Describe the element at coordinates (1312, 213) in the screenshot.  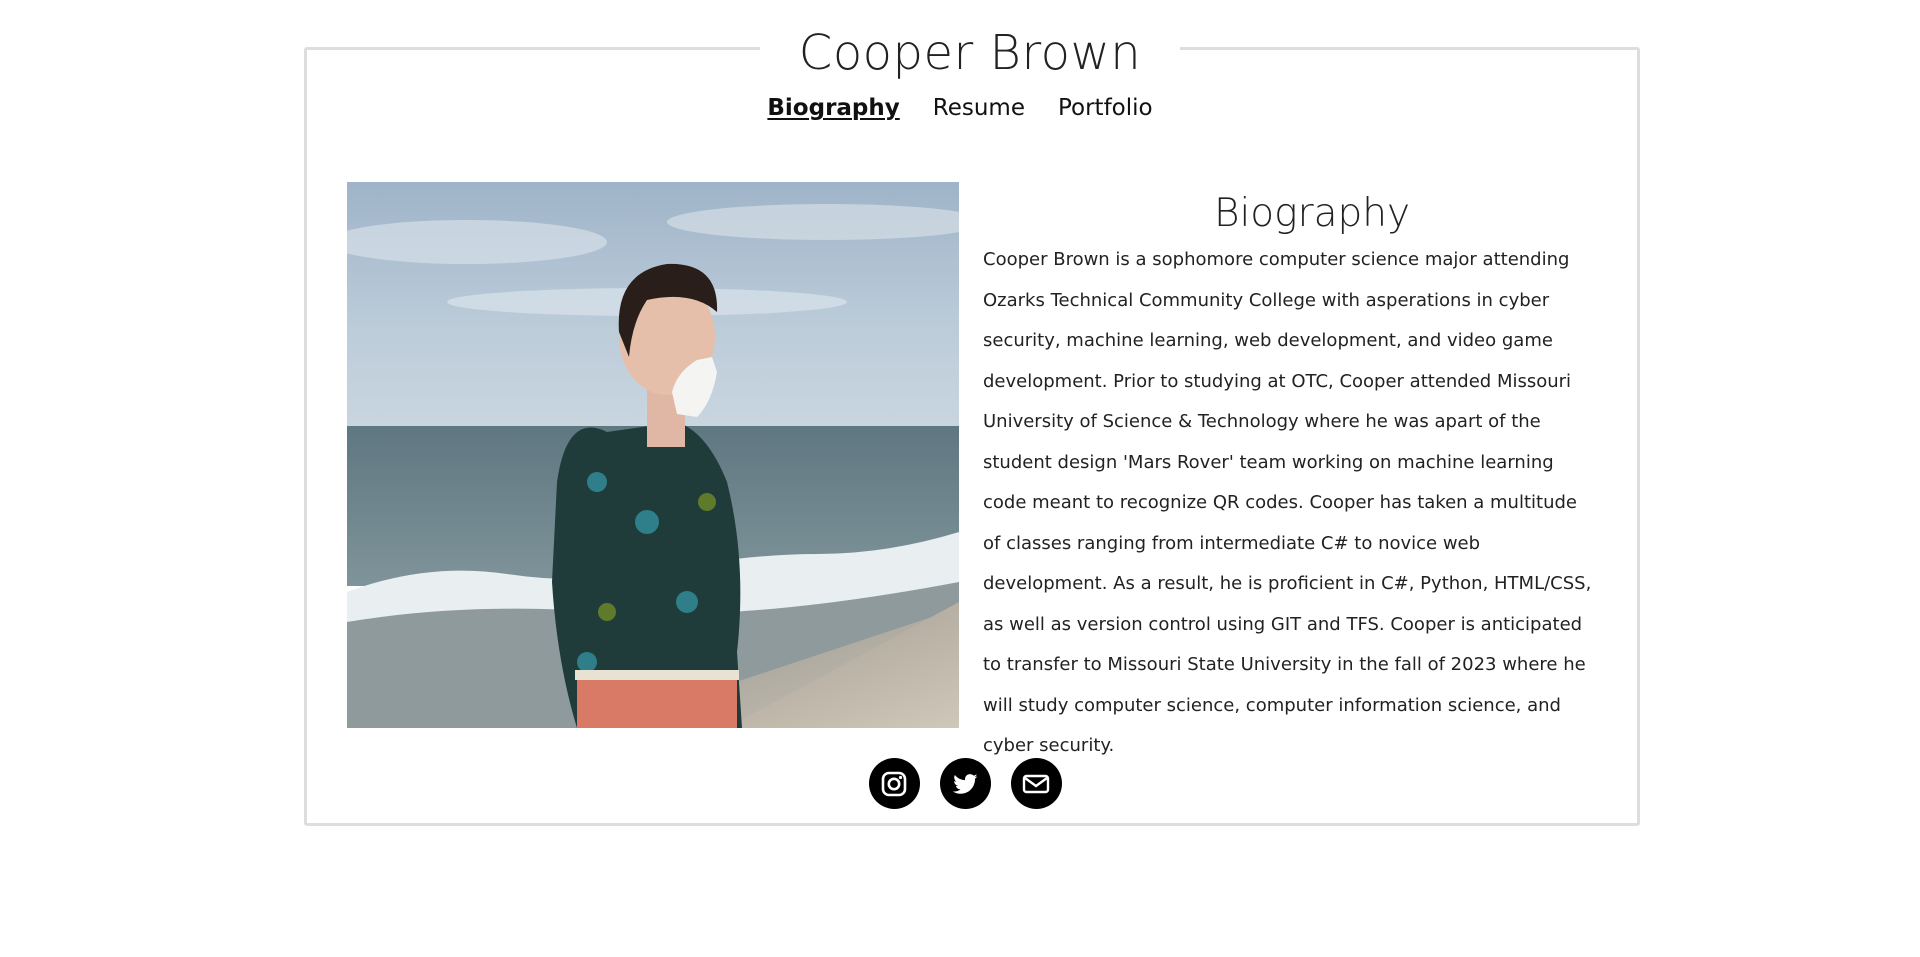
I see `biography-heading: Biography` at that location.